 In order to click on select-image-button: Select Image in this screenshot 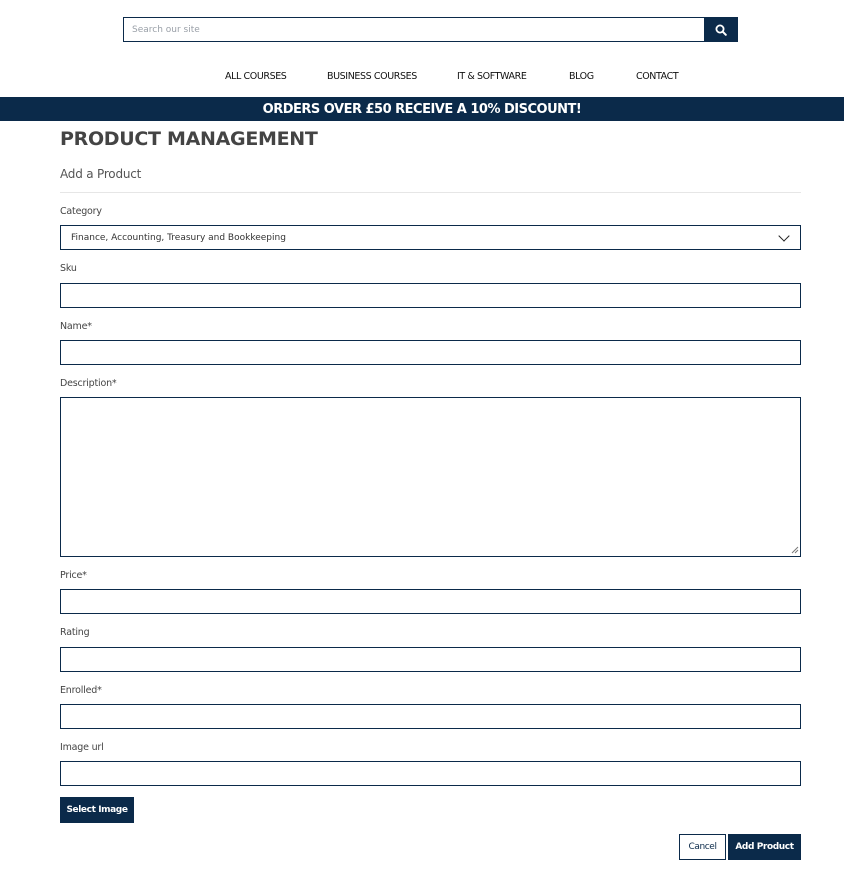, I will do `click(97, 810)`.